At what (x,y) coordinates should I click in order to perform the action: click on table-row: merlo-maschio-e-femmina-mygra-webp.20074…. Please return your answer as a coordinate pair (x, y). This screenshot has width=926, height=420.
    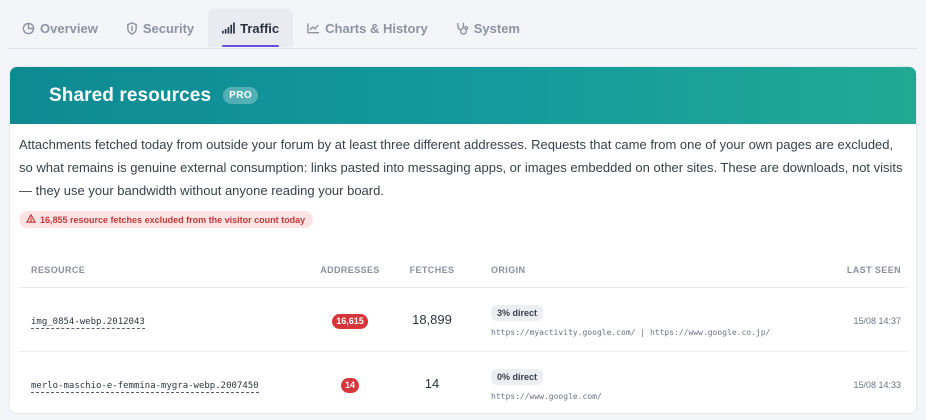
    Looking at the image, I should click on (463, 382).